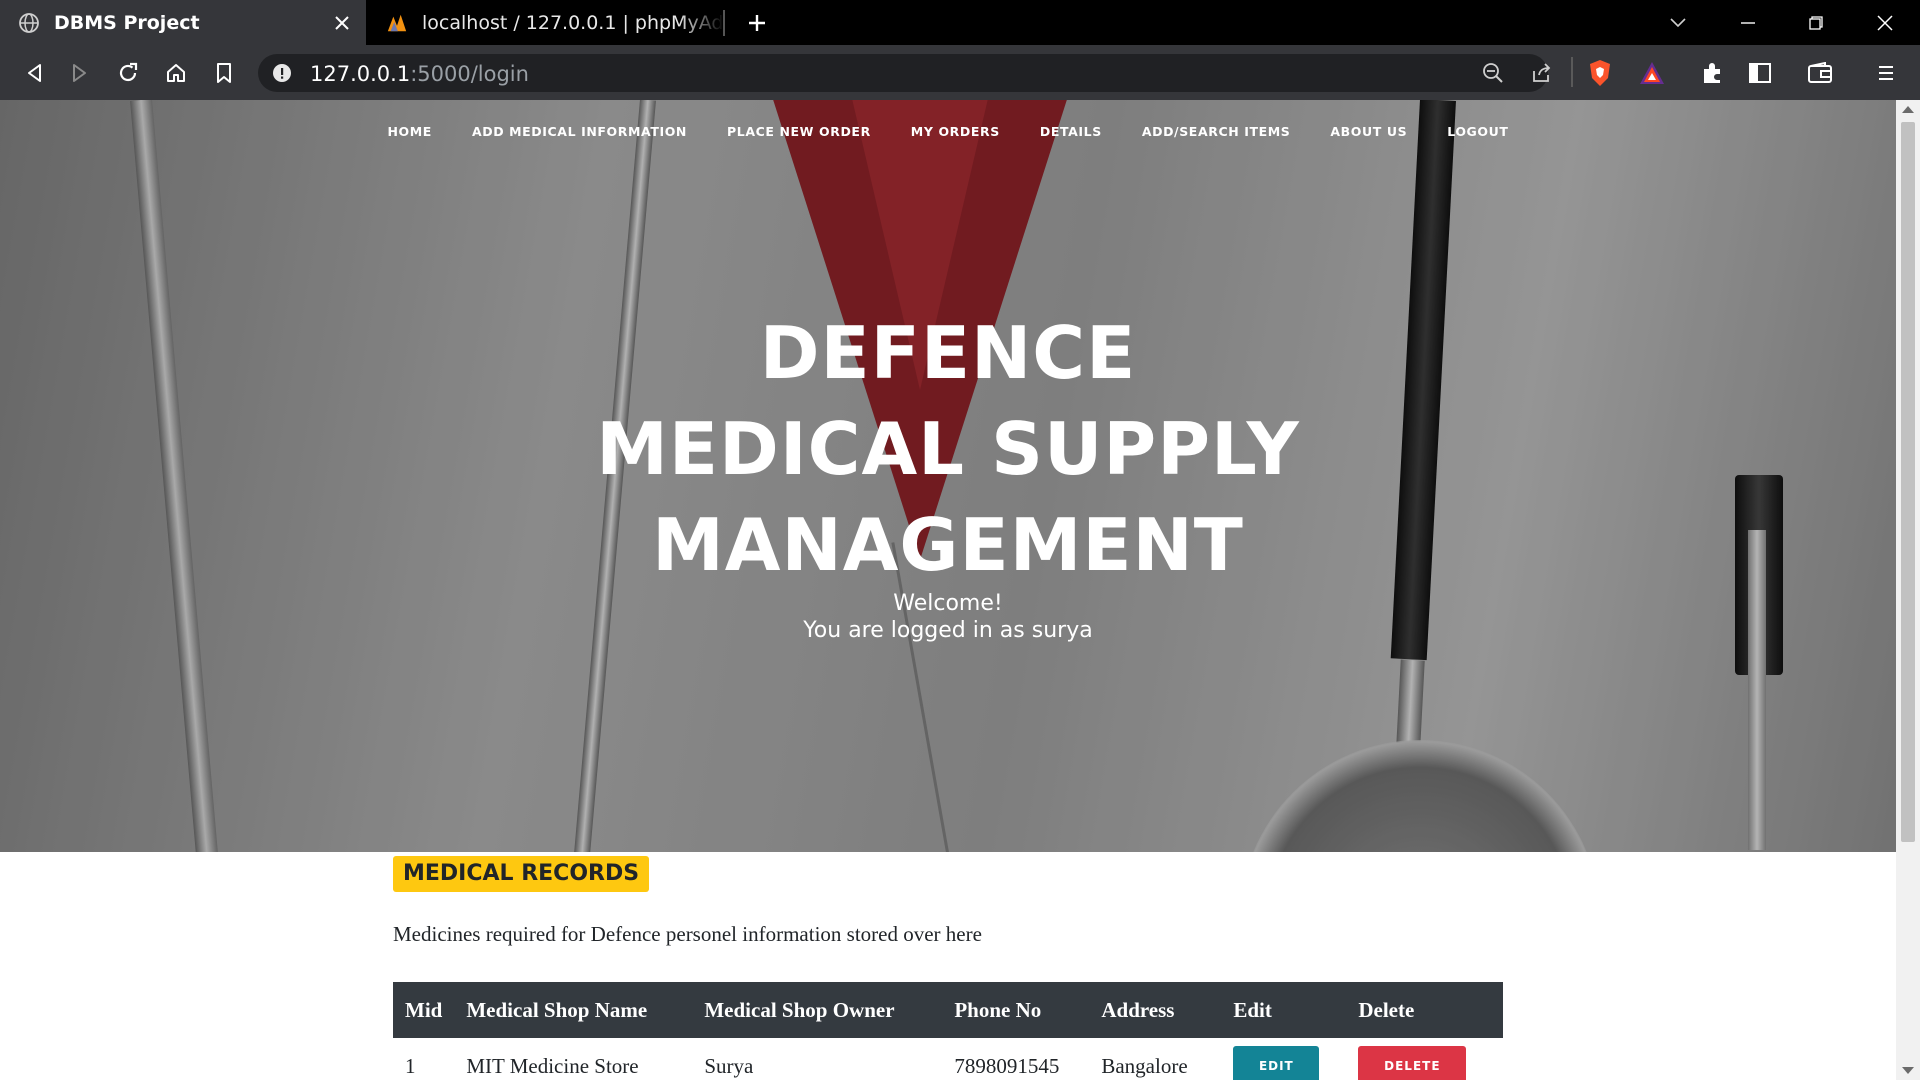 This screenshot has height=1080, width=1920. Describe the element at coordinates (1678, 22) in the screenshot. I see `tab-search-chevron-down-icon` at that location.